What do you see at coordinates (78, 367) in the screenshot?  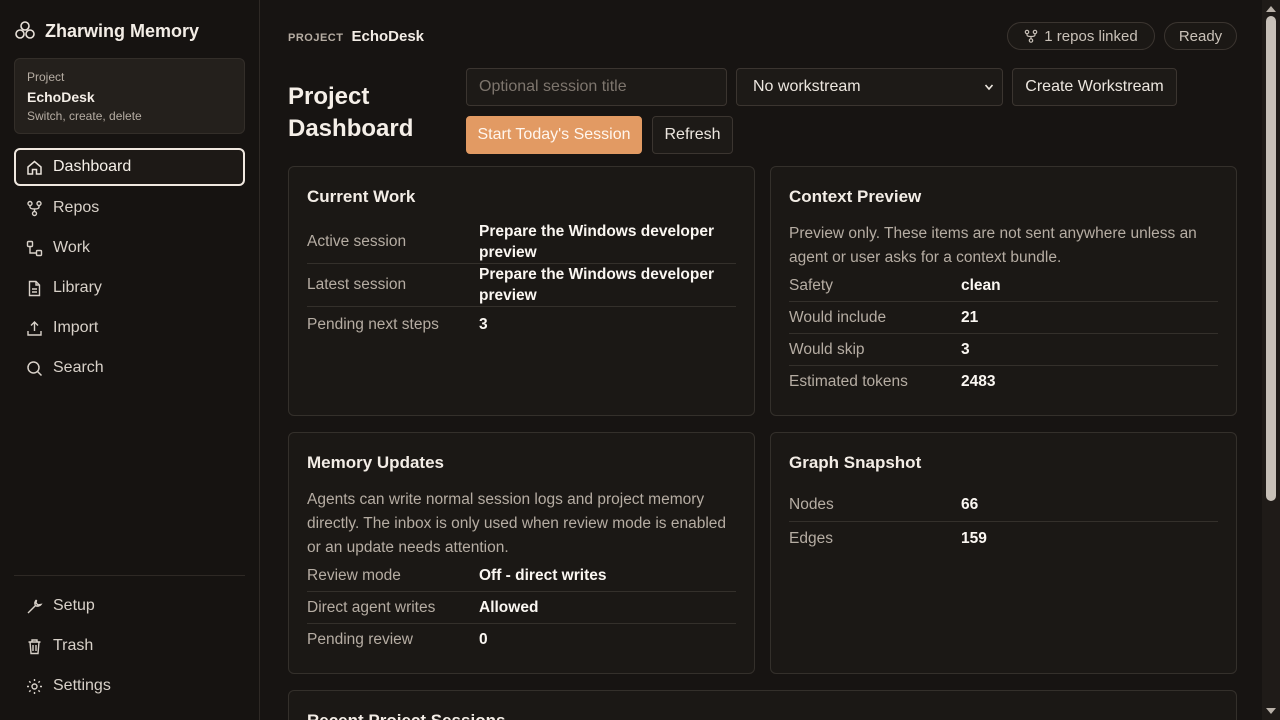 I see `sidebar-item-label: Search` at bounding box center [78, 367].